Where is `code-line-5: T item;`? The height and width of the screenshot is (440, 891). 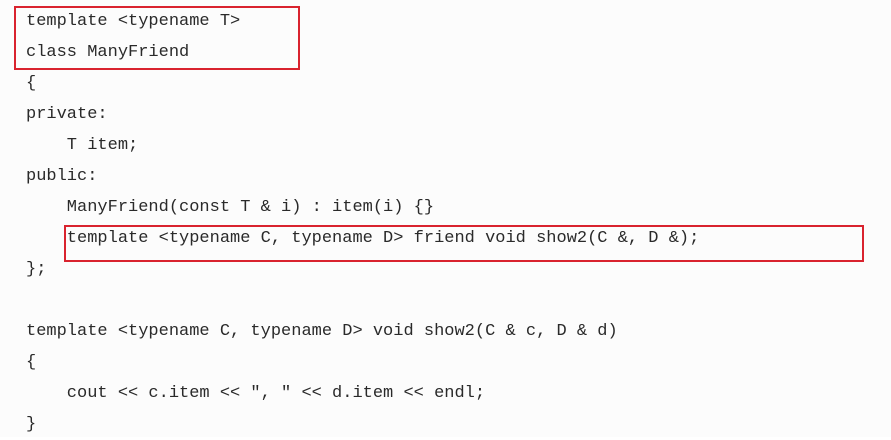
code-line-5: T item; is located at coordinates (82, 145).